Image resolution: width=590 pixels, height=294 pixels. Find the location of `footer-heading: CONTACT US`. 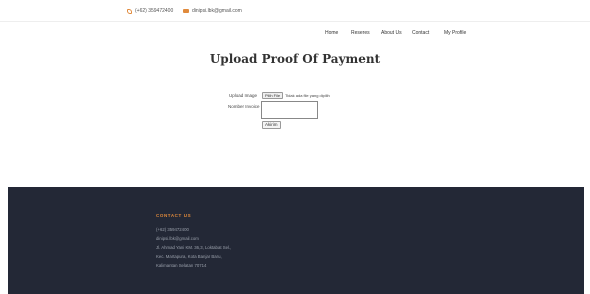

footer-heading: CONTACT US is located at coordinates (174, 215).